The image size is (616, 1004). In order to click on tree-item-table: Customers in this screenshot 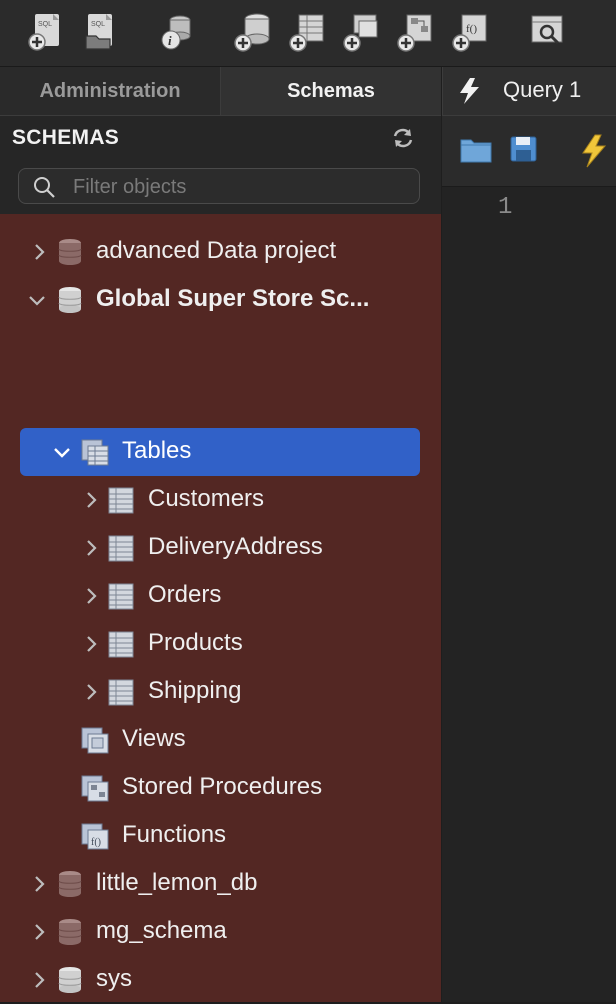, I will do `click(220, 500)`.